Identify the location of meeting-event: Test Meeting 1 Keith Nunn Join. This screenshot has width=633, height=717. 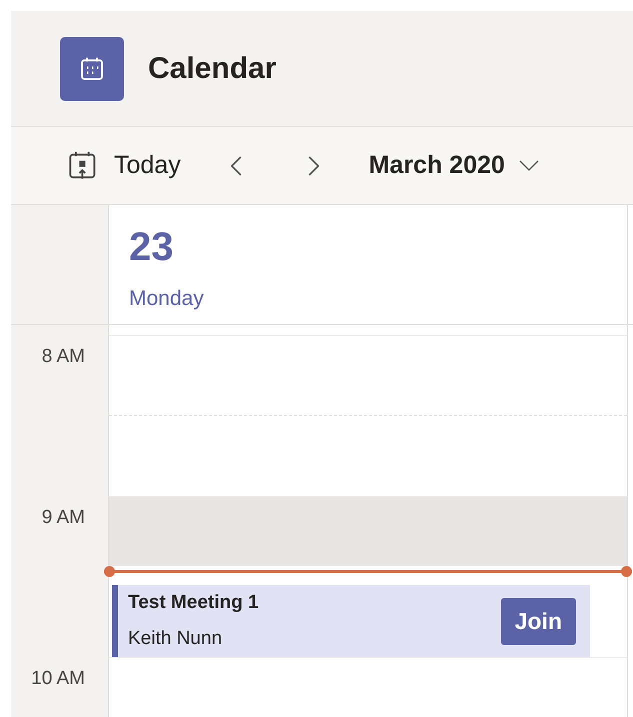
(351, 621).